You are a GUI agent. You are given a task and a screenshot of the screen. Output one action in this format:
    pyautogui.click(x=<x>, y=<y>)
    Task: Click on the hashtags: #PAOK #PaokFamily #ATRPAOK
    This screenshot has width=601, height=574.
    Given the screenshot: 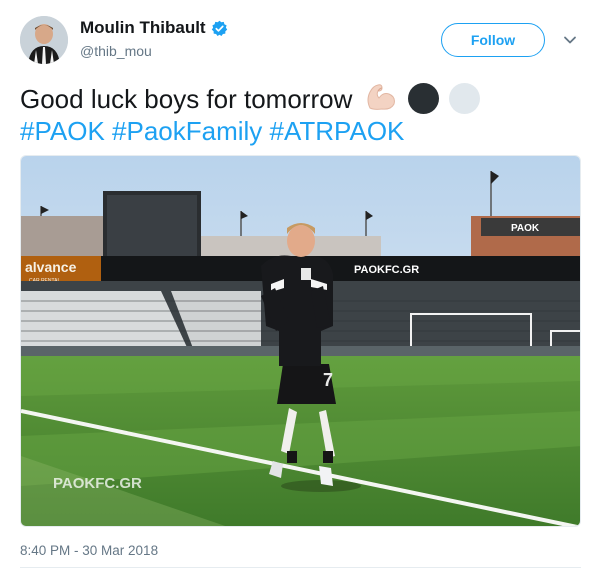 What is the action you would take?
    pyautogui.click(x=212, y=131)
    